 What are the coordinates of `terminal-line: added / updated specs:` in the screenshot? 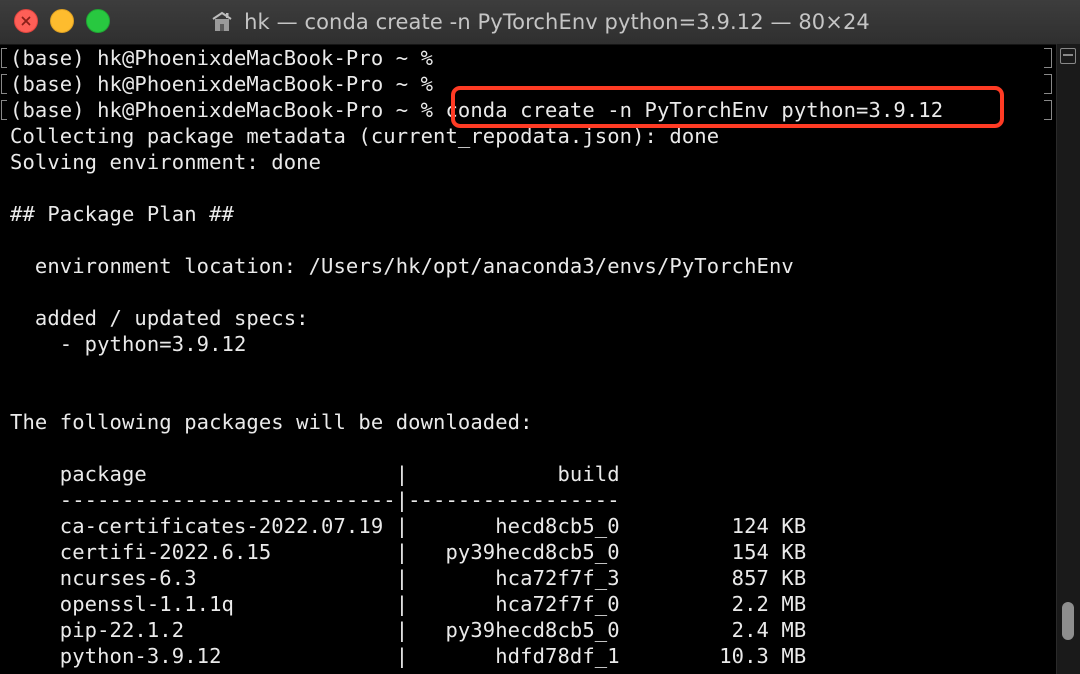 It's located at (159, 318).